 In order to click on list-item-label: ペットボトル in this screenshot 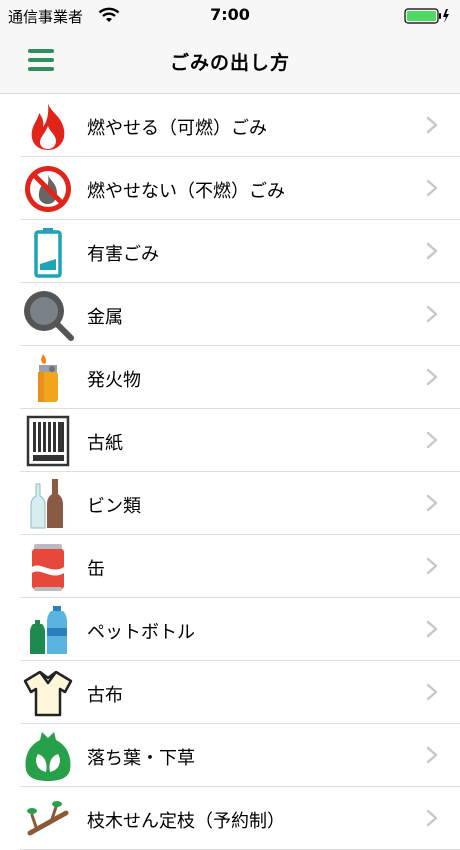, I will do `click(141, 632)`.